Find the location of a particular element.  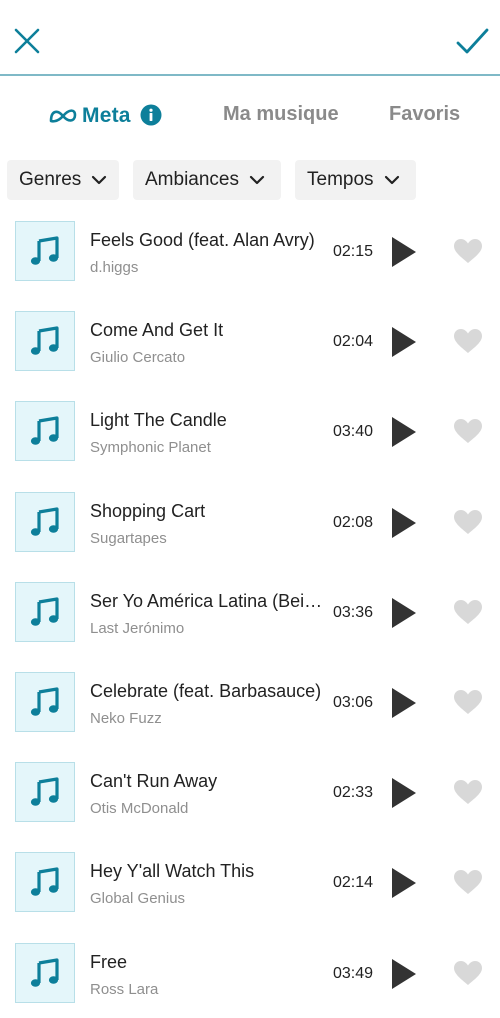

track-duration: 02:08 is located at coordinates (353, 522).